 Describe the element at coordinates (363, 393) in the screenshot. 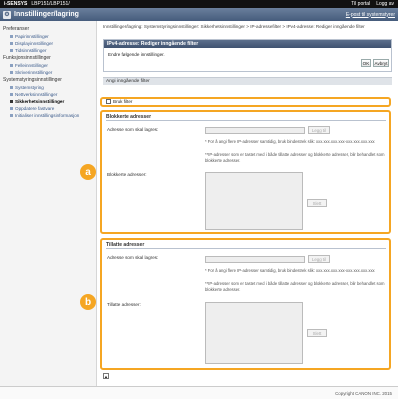

I see `copyright-text: Copyright CANON INC. 2015` at that location.